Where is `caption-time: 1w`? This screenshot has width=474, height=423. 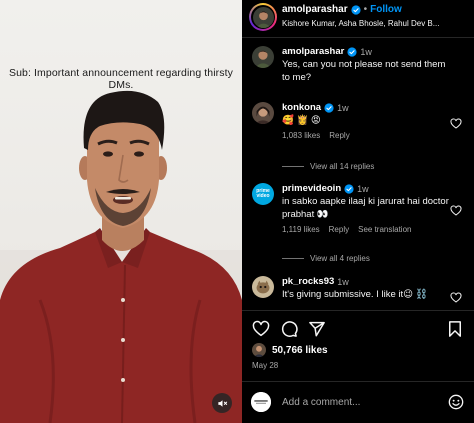
caption-time: 1w is located at coordinates (366, 51).